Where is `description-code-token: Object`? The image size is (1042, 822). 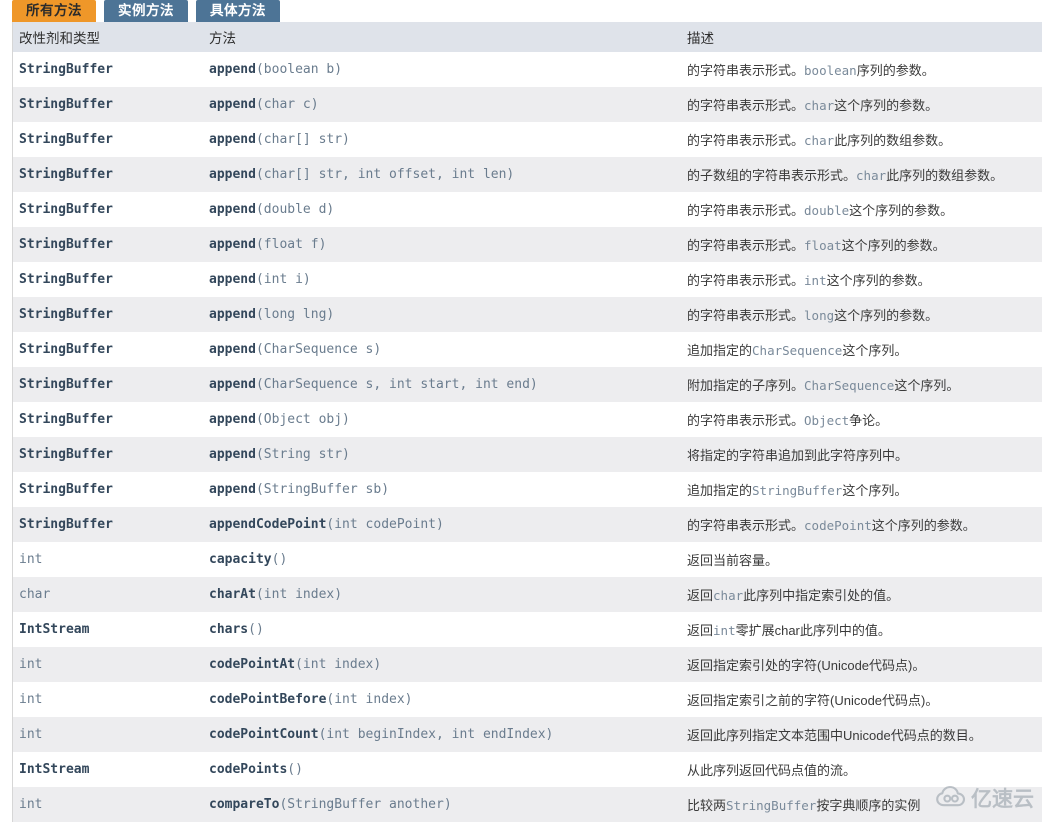 description-code-token: Object is located at coordinates (827, 420).